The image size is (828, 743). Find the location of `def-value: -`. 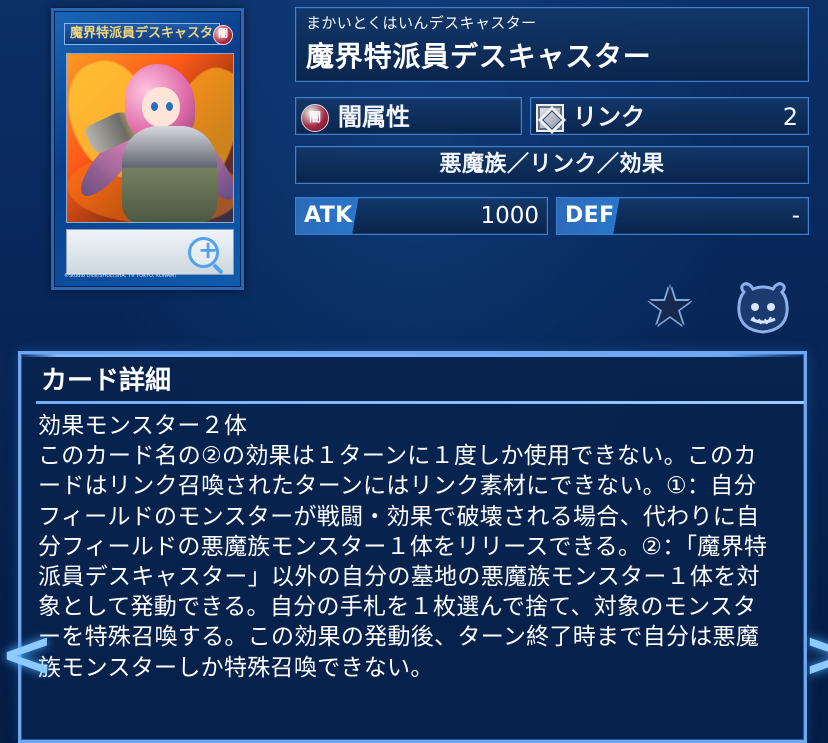

def-value: - is located at coordinates (795, 216).